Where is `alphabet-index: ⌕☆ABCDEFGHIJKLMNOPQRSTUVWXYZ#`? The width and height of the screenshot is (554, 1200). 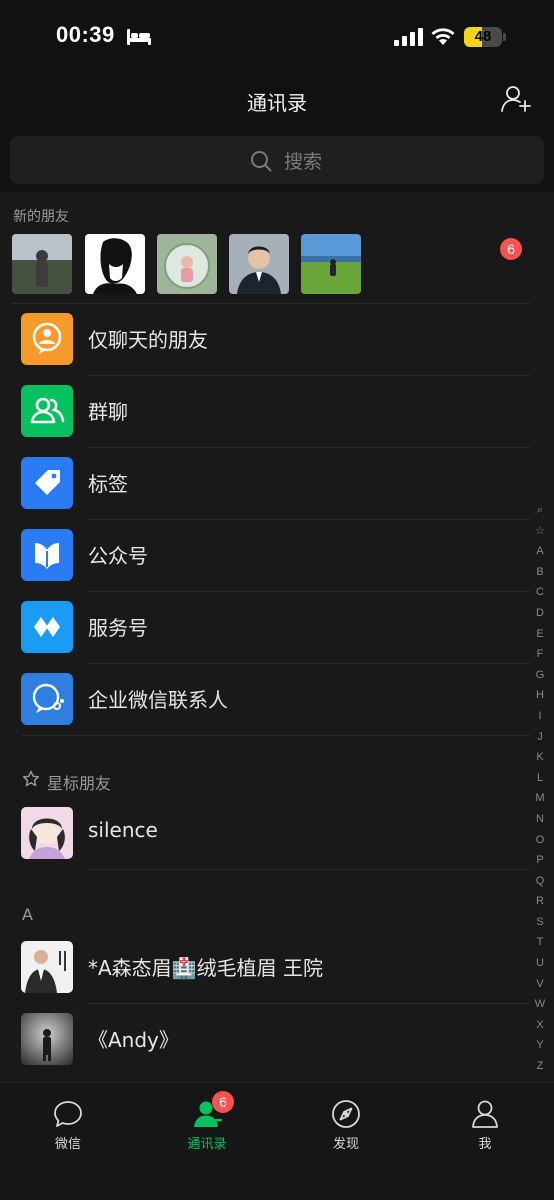
alphabet-index: ⌕☆ABCDEFGHIJKLMNOPQRSTUVWXYZ# is located at coordinates (540, 791).